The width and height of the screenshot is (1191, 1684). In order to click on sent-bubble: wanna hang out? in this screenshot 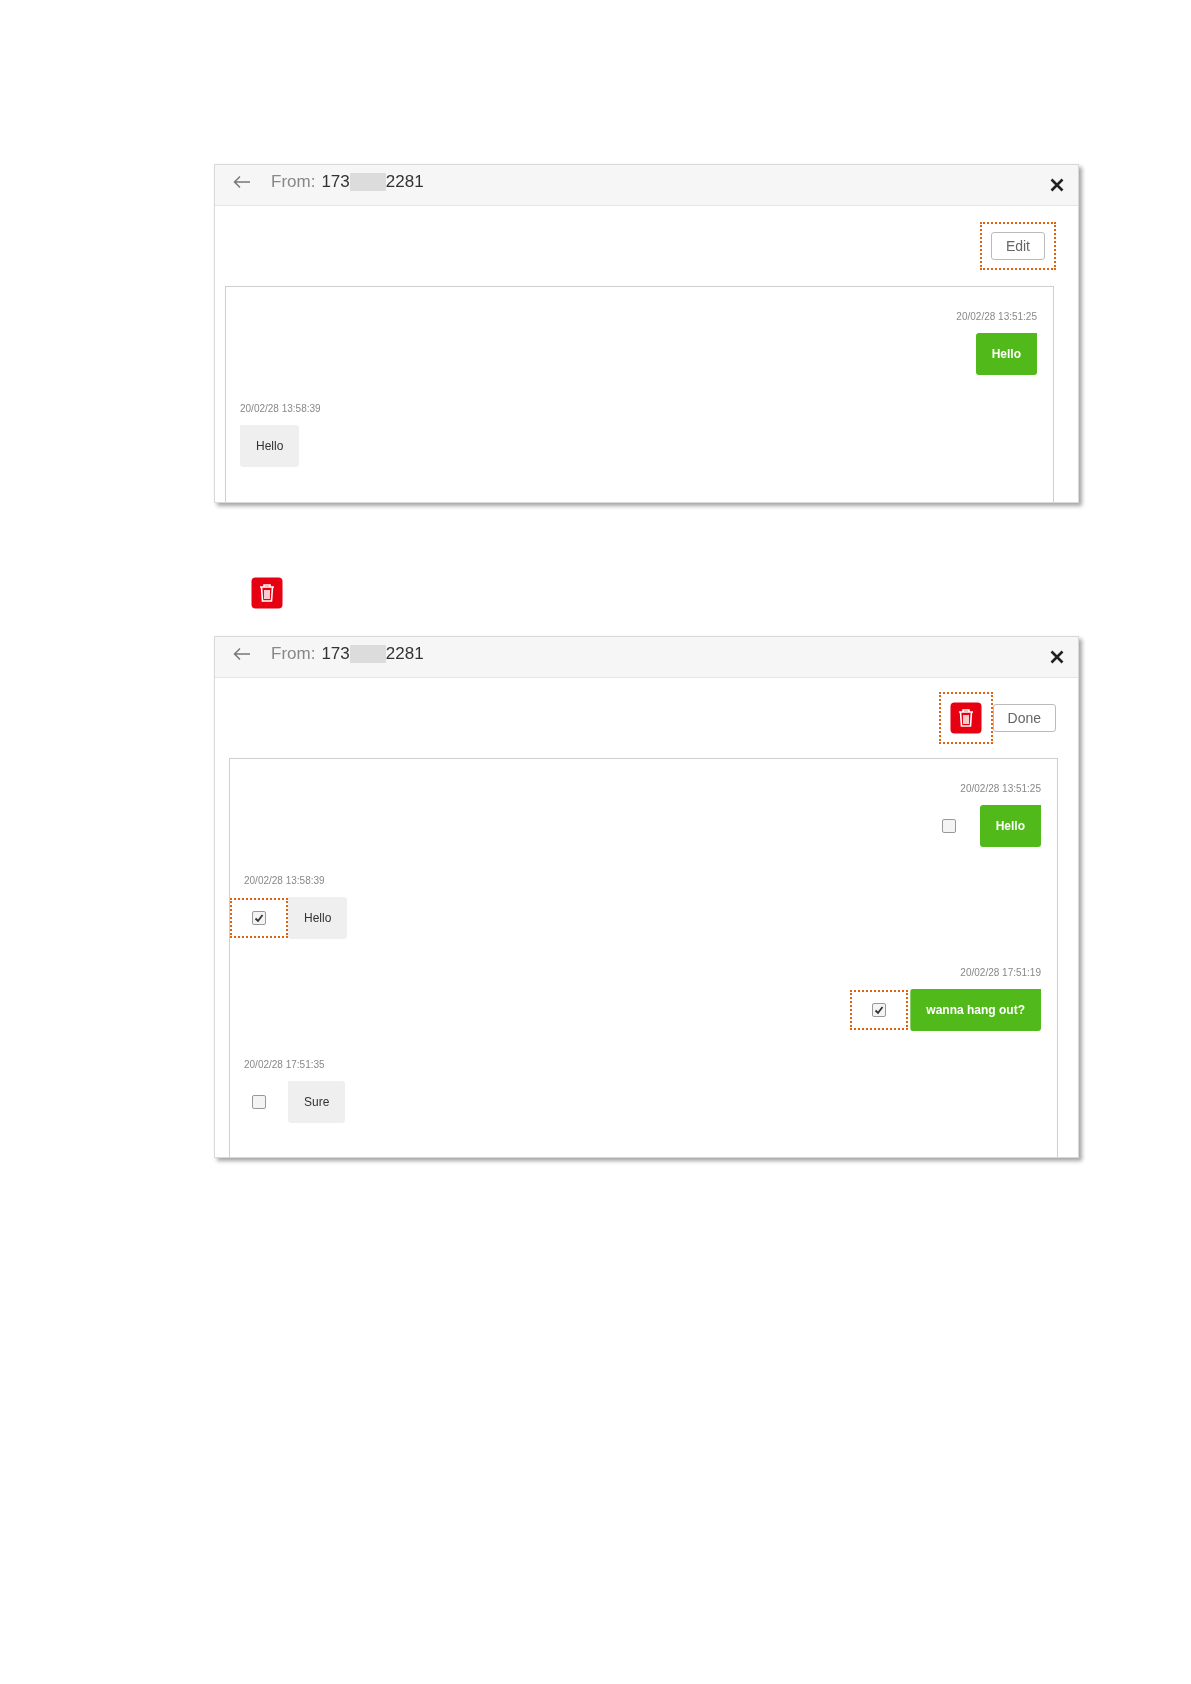, I will do `click(975, 1010)`.